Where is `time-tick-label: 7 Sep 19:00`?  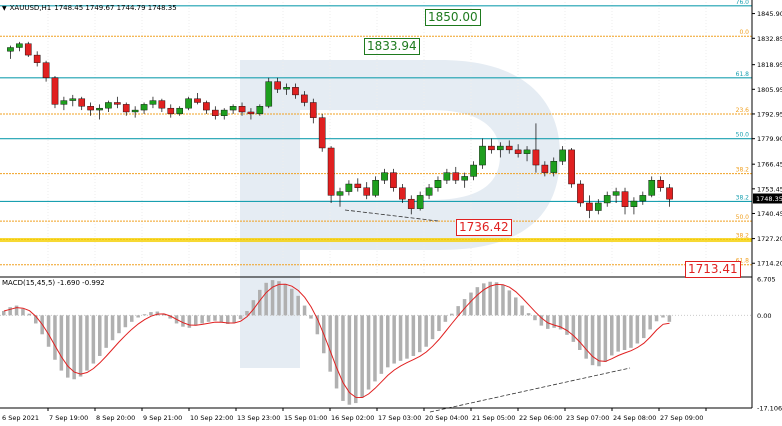 time-tick-label: 7 Sep 19:00 is located at coordinates (68, 418).